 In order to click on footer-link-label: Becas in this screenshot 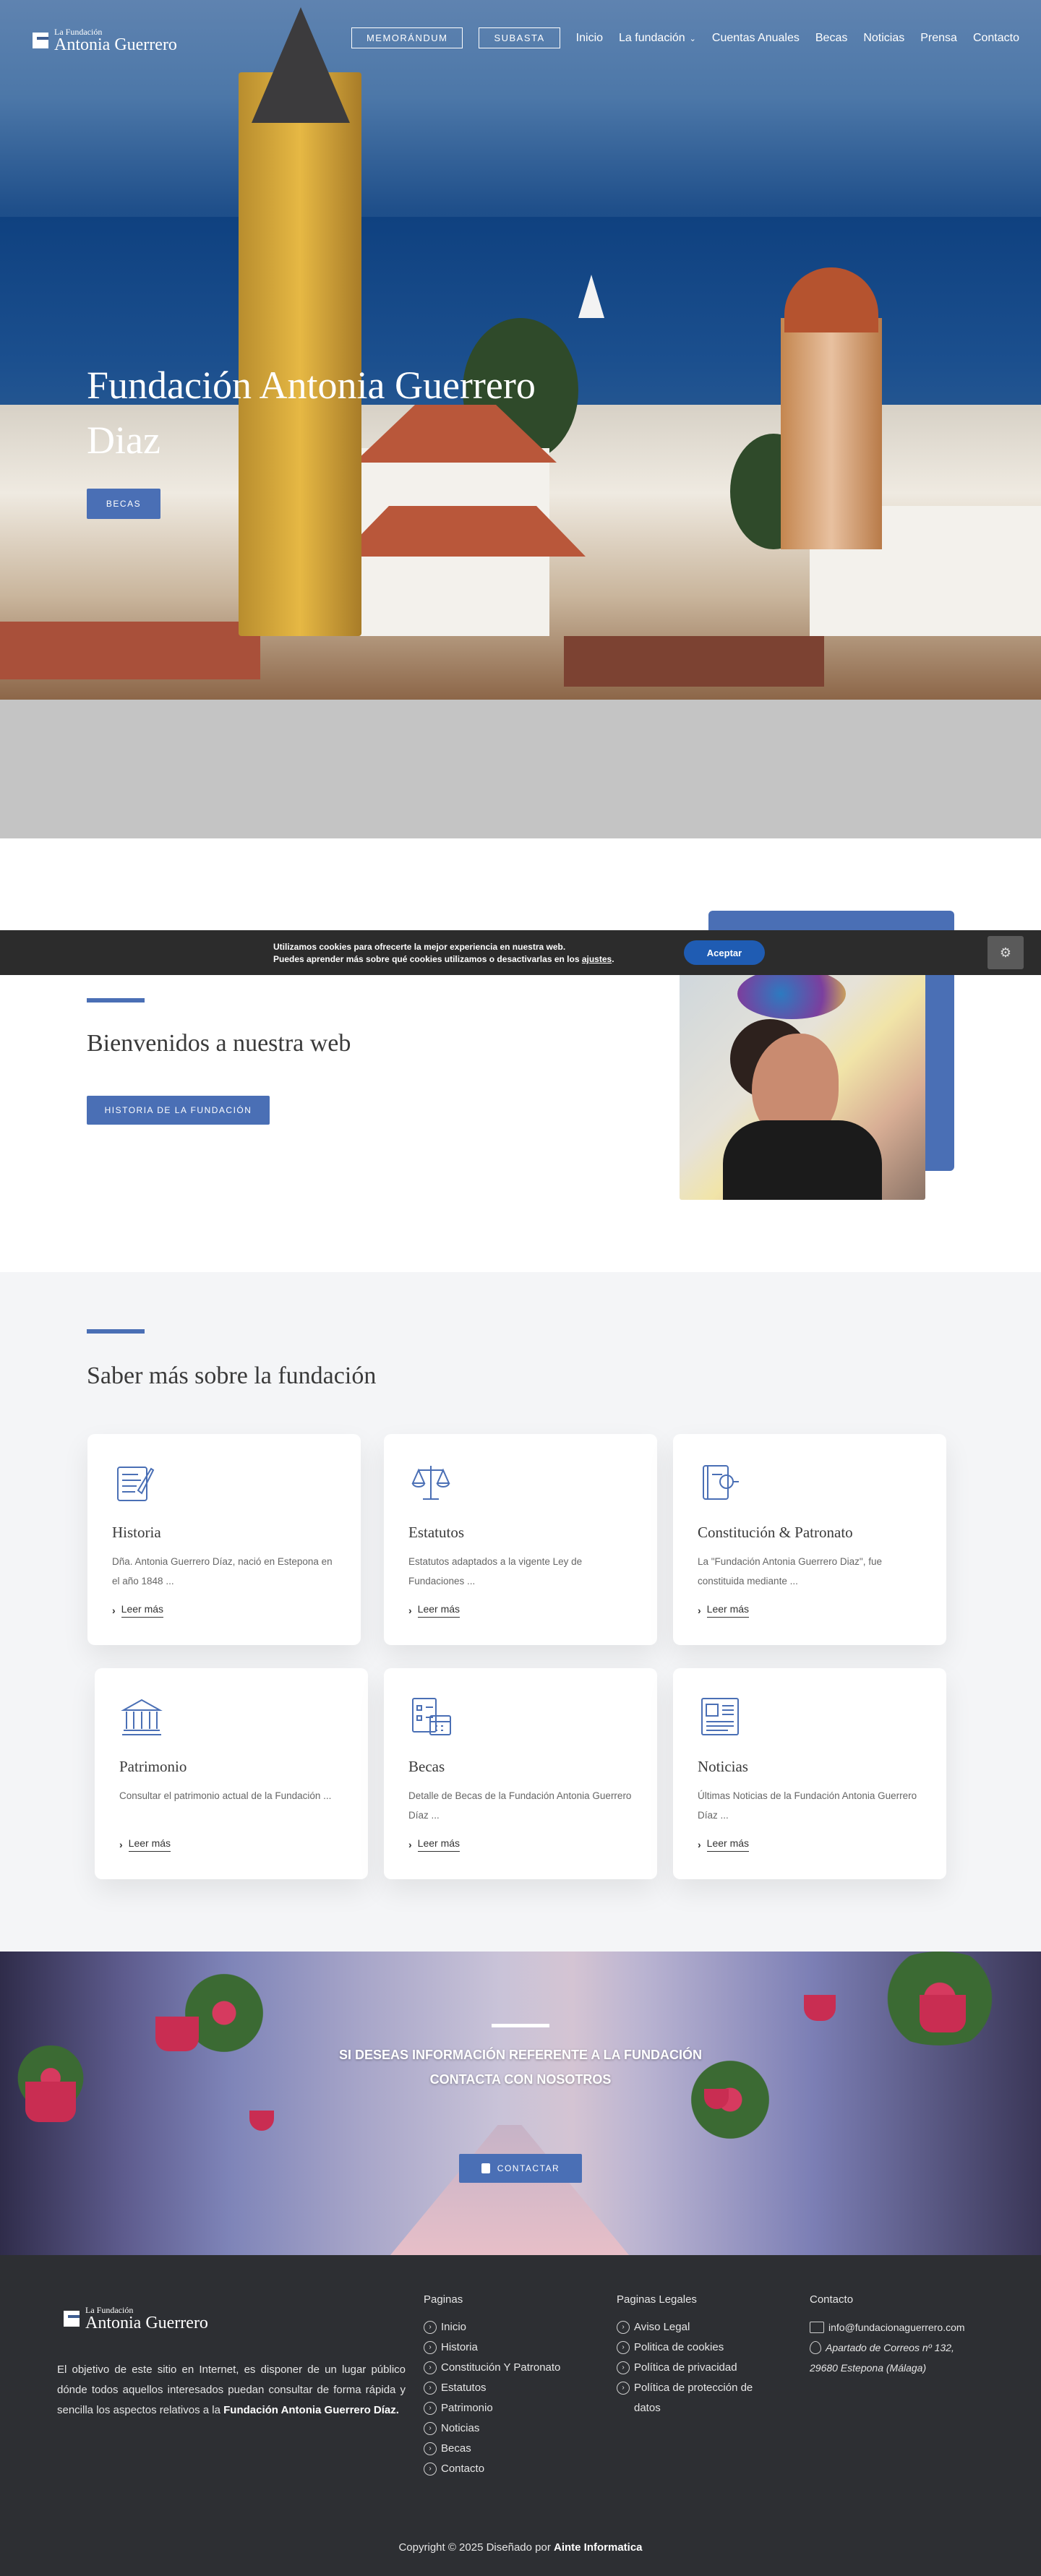, I will do `click(456, 2449)`.